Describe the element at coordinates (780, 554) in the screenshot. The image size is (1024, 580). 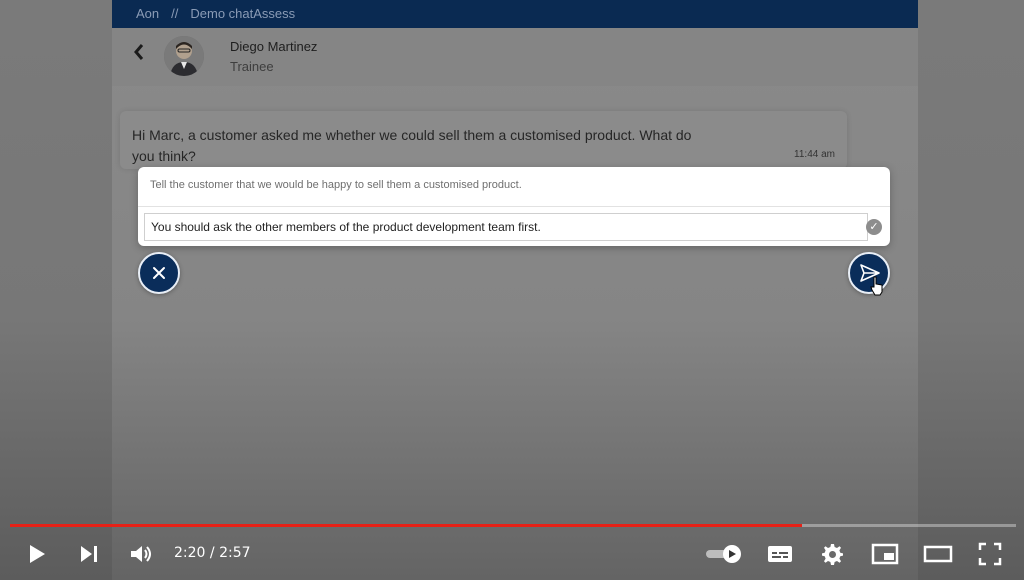
I see `subtitles-icon` at that location.